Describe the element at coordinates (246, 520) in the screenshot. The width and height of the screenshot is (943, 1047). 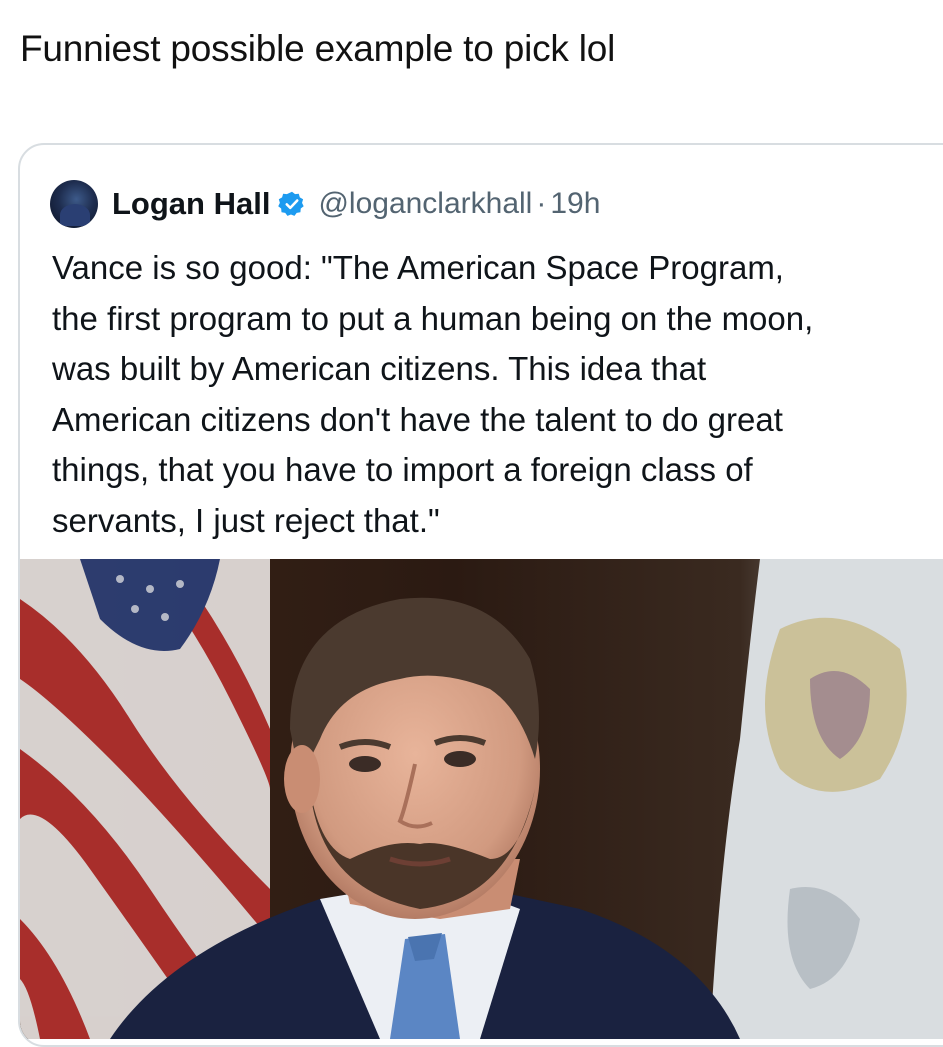
I see `tweet-body-line: servants, I just reject that."` at that location.